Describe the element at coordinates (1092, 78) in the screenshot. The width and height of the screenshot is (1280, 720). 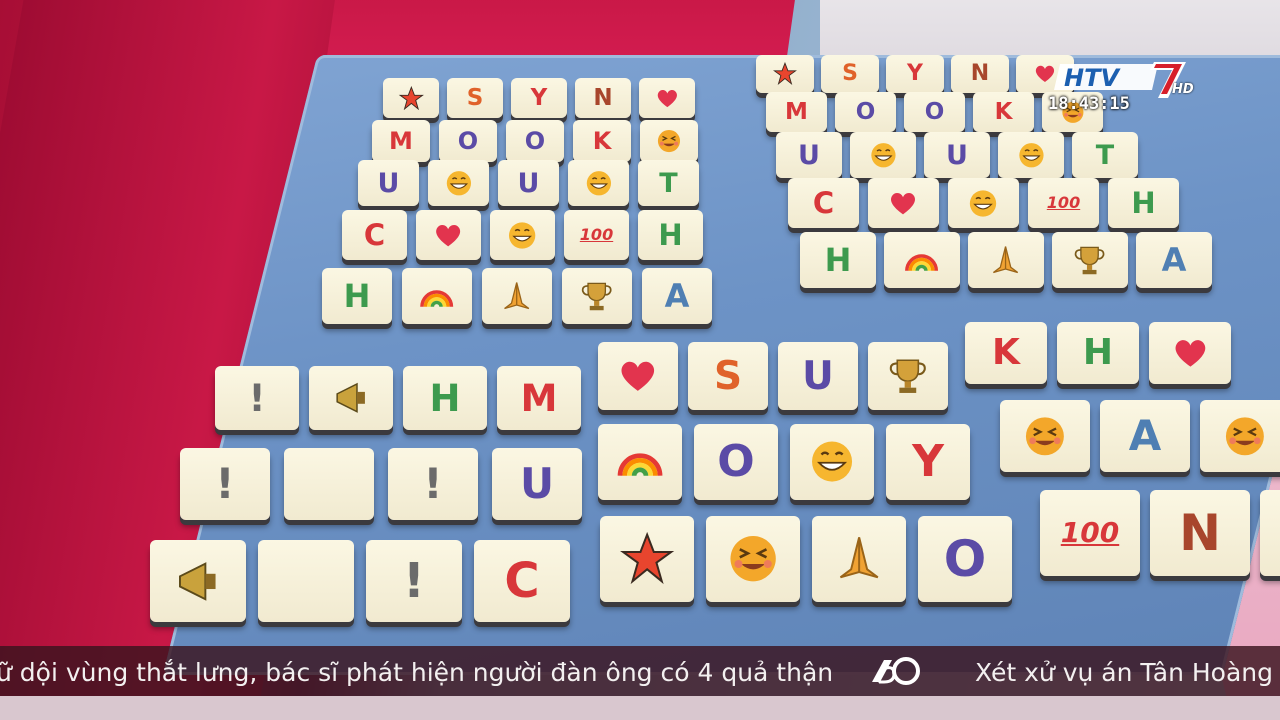
I see `svg-text: HTV` at that location.